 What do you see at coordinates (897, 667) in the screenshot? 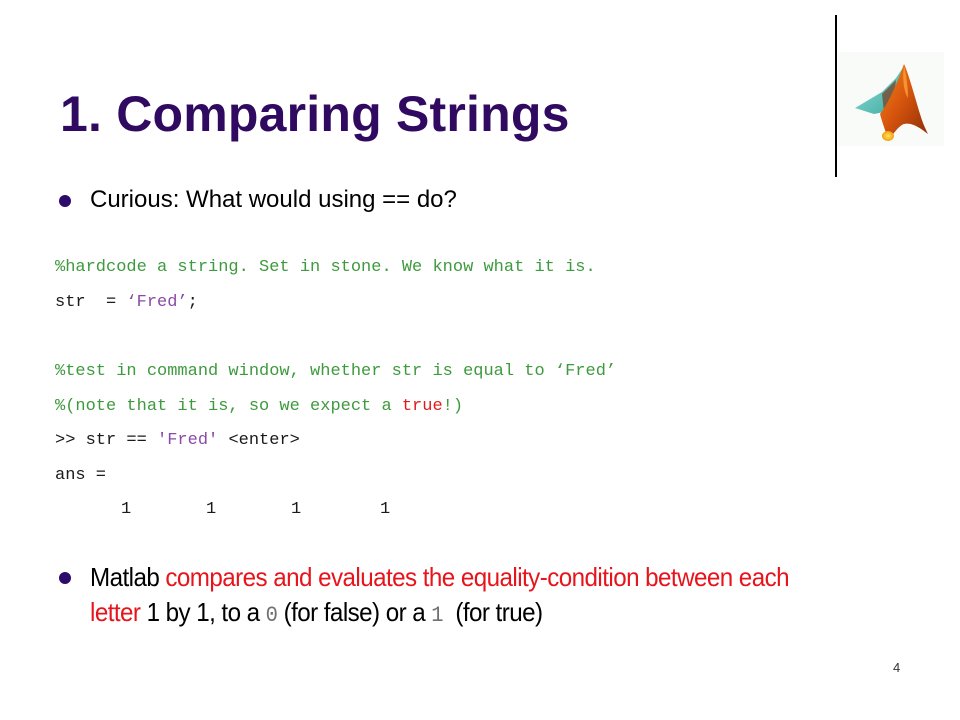
I see `page-number: 4` at bounding box center [897, 667].